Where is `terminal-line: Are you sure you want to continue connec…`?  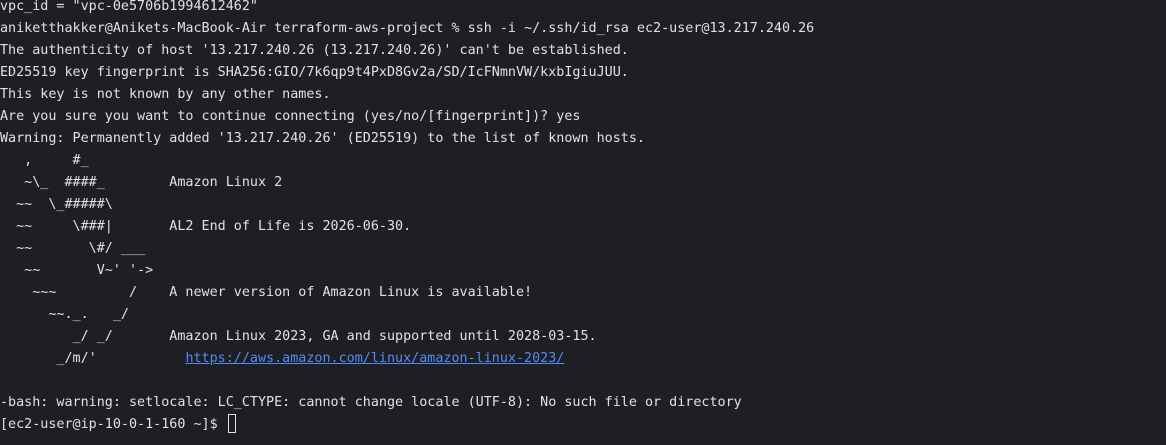 terminal-line: Are you sure you want to continue connec… is located at coordinates (290, 116).